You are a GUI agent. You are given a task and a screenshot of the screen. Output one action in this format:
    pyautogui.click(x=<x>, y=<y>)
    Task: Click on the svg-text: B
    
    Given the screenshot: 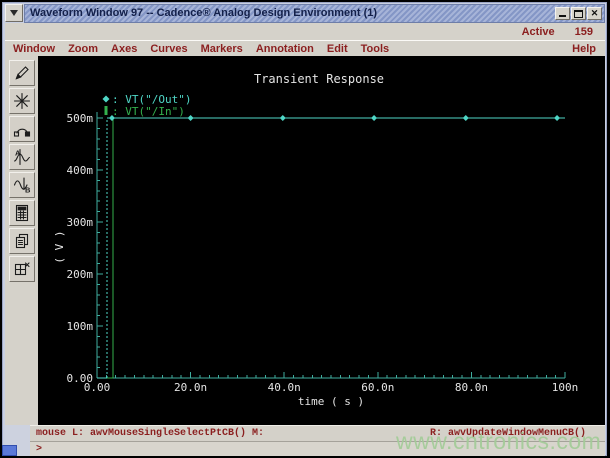 What is the action you would take?
    pyautogui.click(x=28, y=190)
    